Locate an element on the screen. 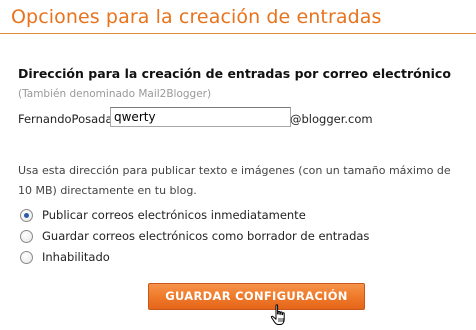  hand-pointer-icon is located at coordinates (277, 314).